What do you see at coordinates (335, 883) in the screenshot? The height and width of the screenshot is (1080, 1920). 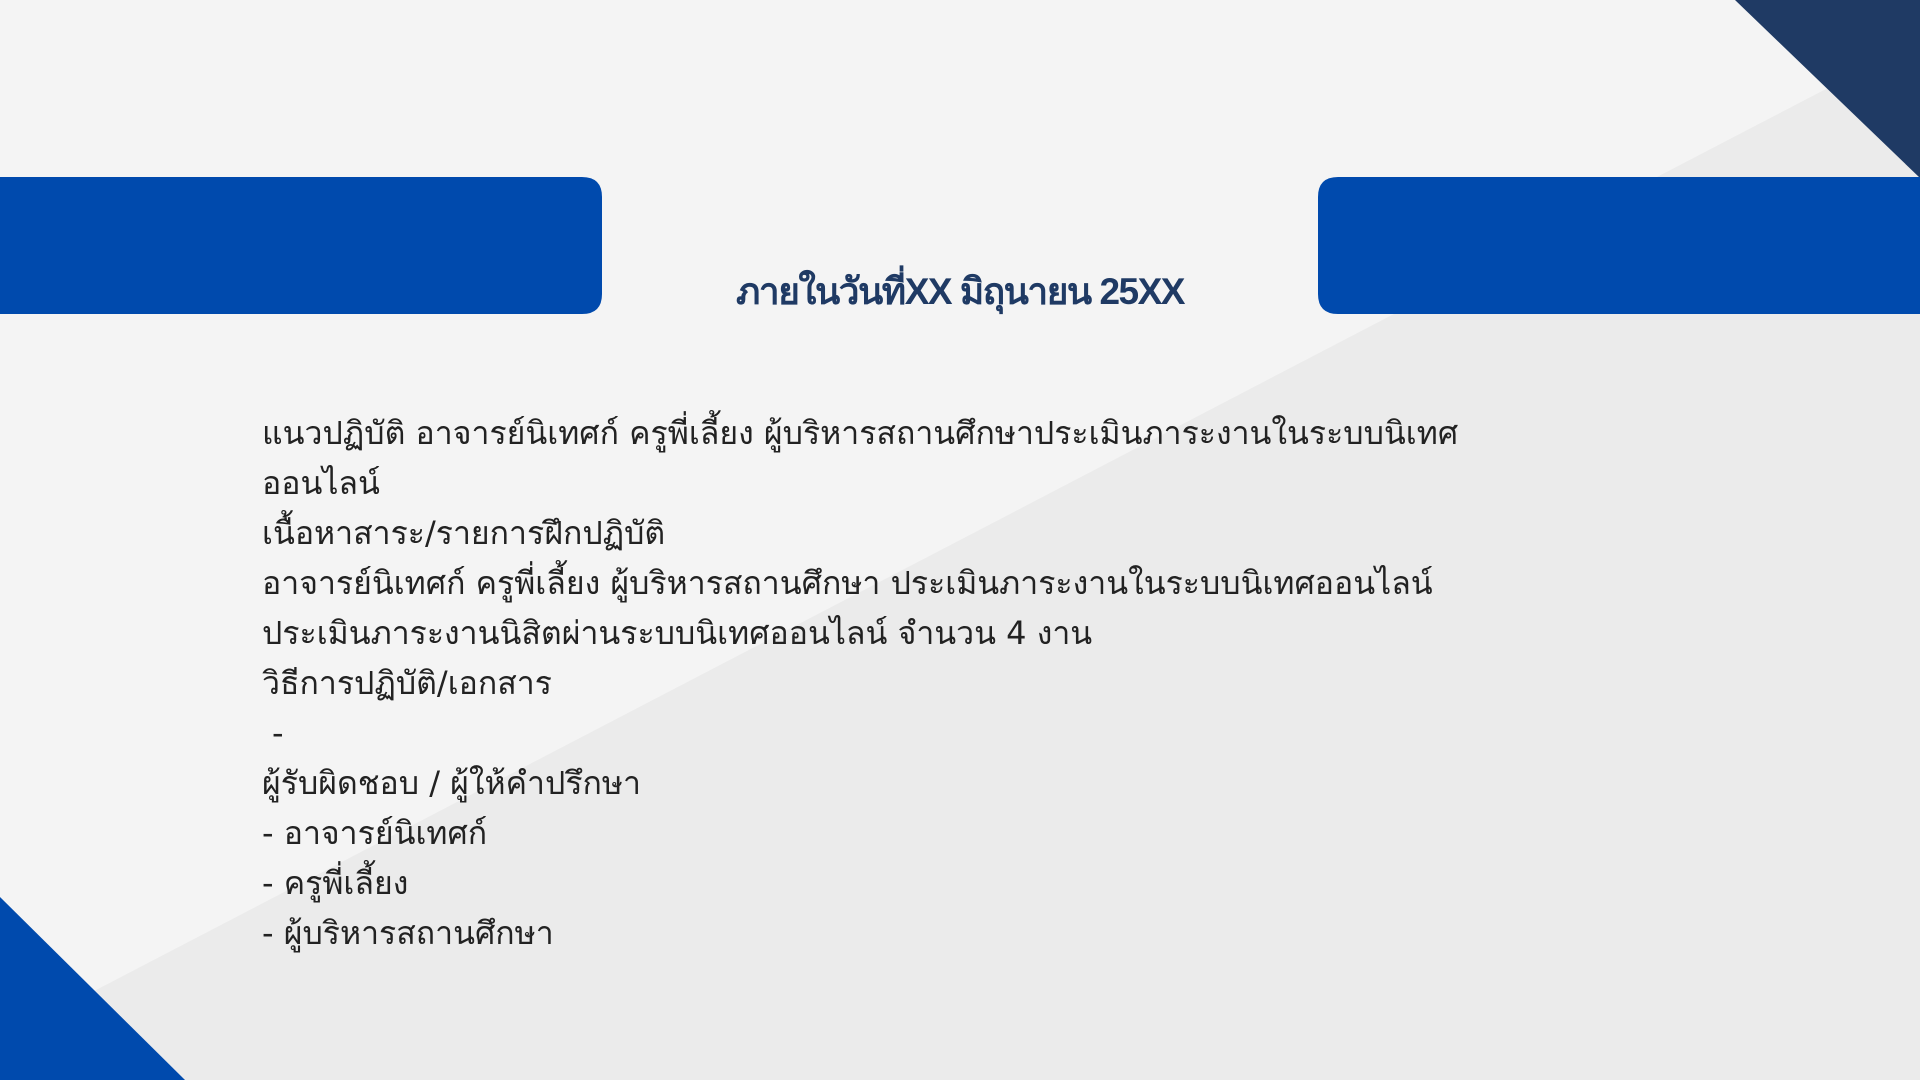 I see `responsible-item-mentor: - ครูพี่เลี้ยง` at bounding box center [335, 883].